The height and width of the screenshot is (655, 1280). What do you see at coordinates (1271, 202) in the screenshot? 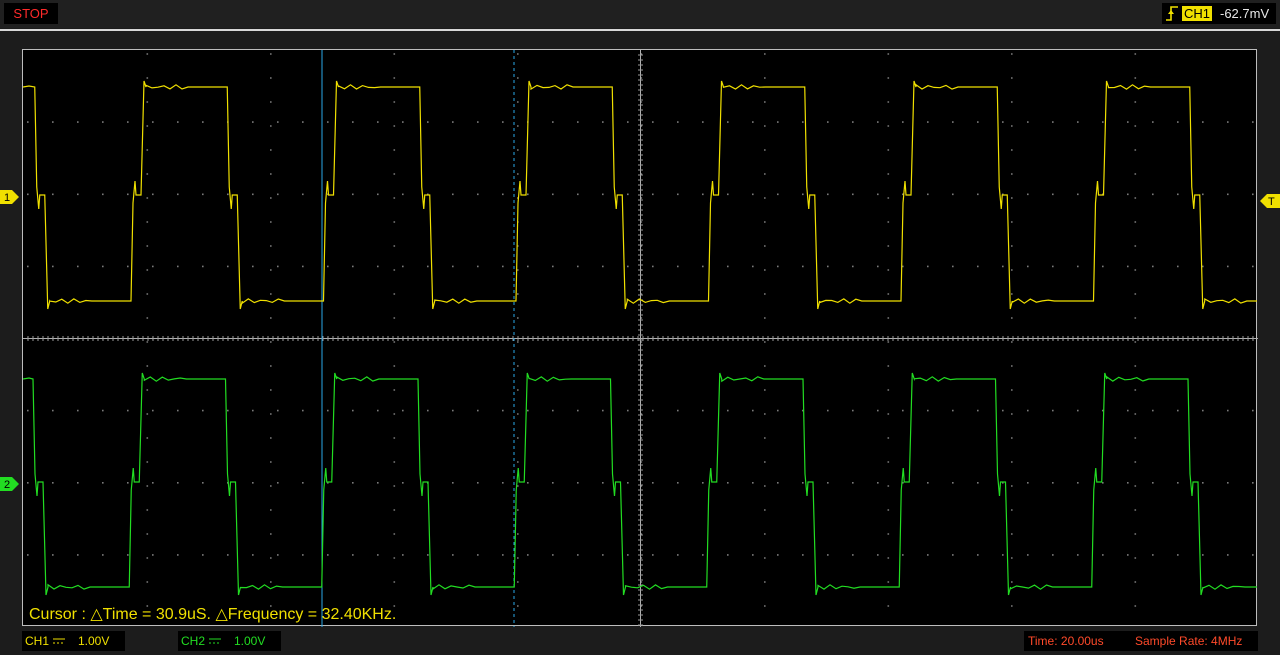
I see `trigger-marker-label: T` at bounding box center [1271, 202].